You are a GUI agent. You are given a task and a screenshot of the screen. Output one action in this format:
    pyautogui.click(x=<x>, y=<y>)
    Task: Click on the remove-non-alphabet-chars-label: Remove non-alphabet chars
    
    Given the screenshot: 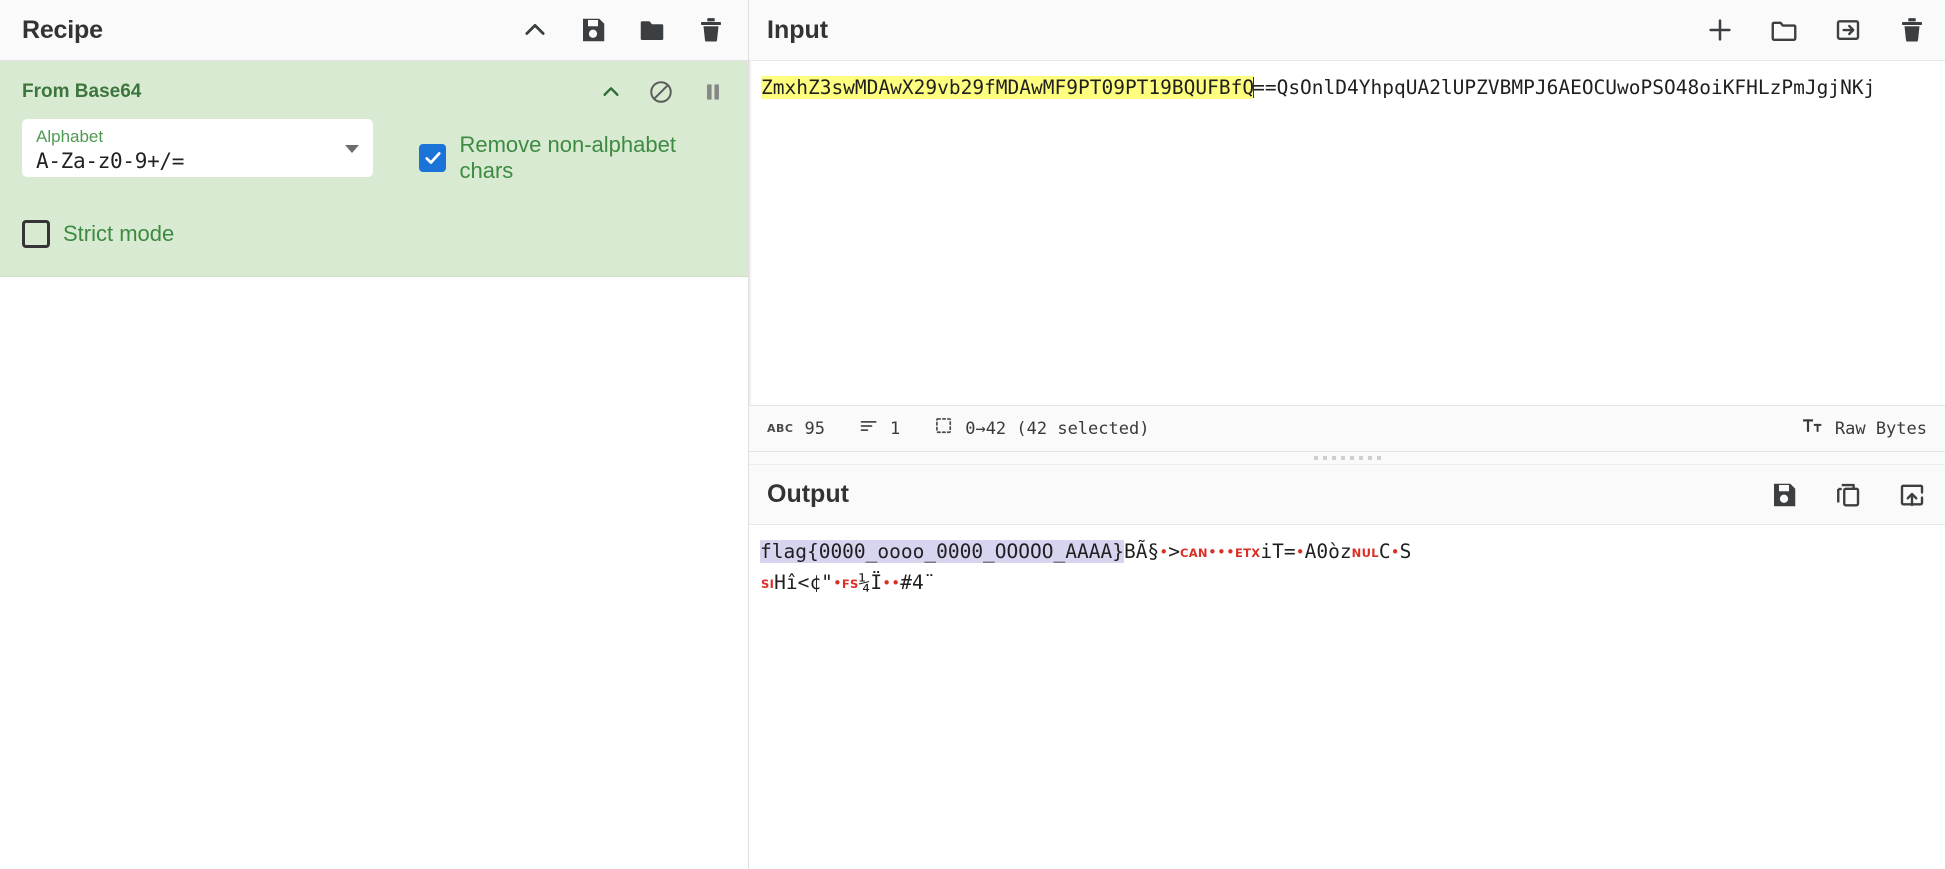 What is the action you would take?
    pyautogui.click(x=567, y=157)
    